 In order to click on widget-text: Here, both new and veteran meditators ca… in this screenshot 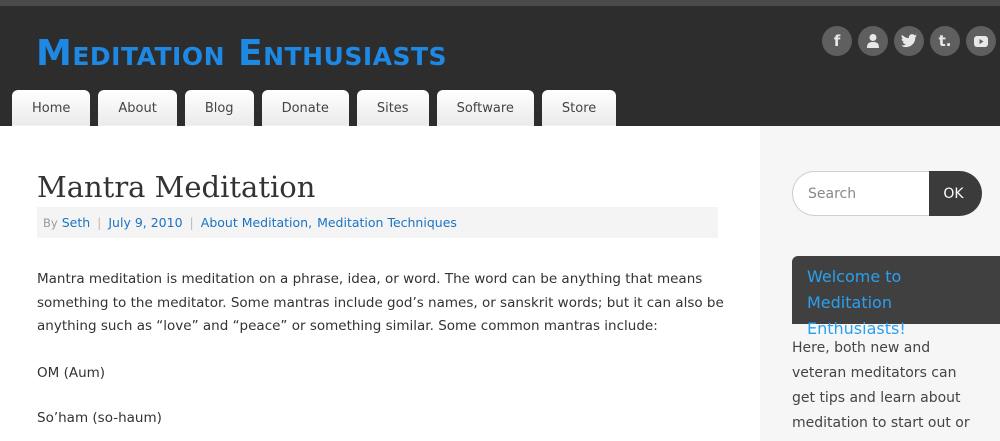, I will do `click(881, 390)`.